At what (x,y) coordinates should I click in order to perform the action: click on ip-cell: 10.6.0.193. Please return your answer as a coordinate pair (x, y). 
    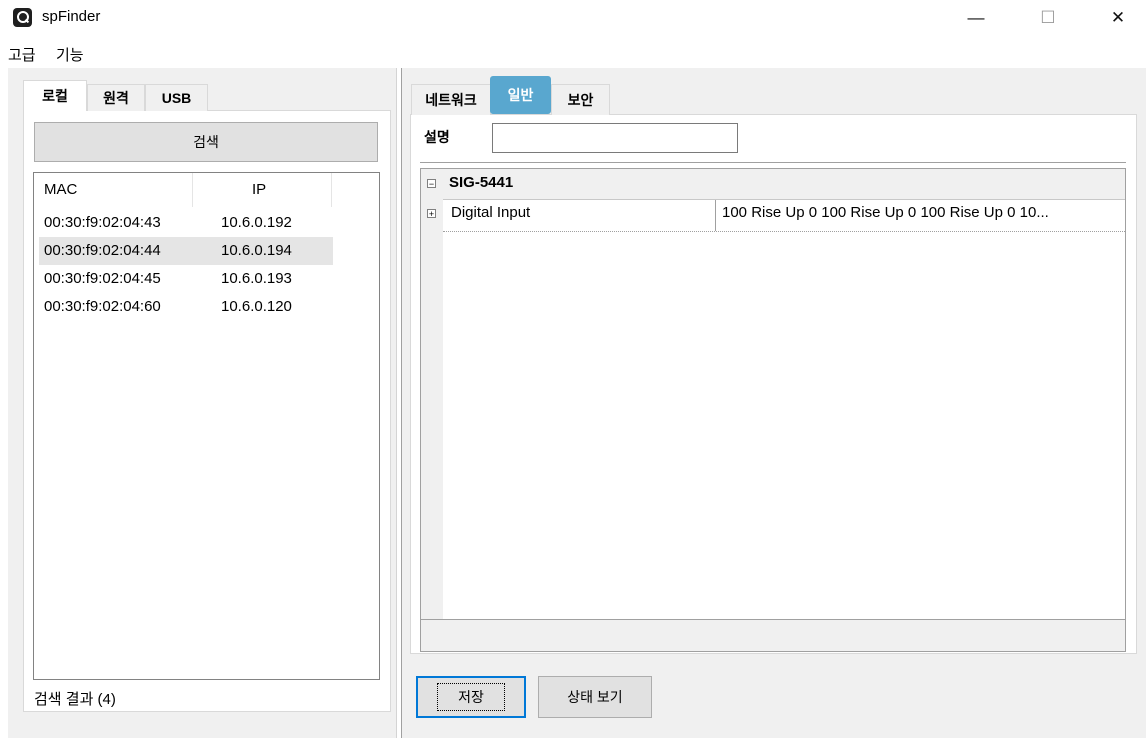
    Looking at the image, I should click on (256, 278).